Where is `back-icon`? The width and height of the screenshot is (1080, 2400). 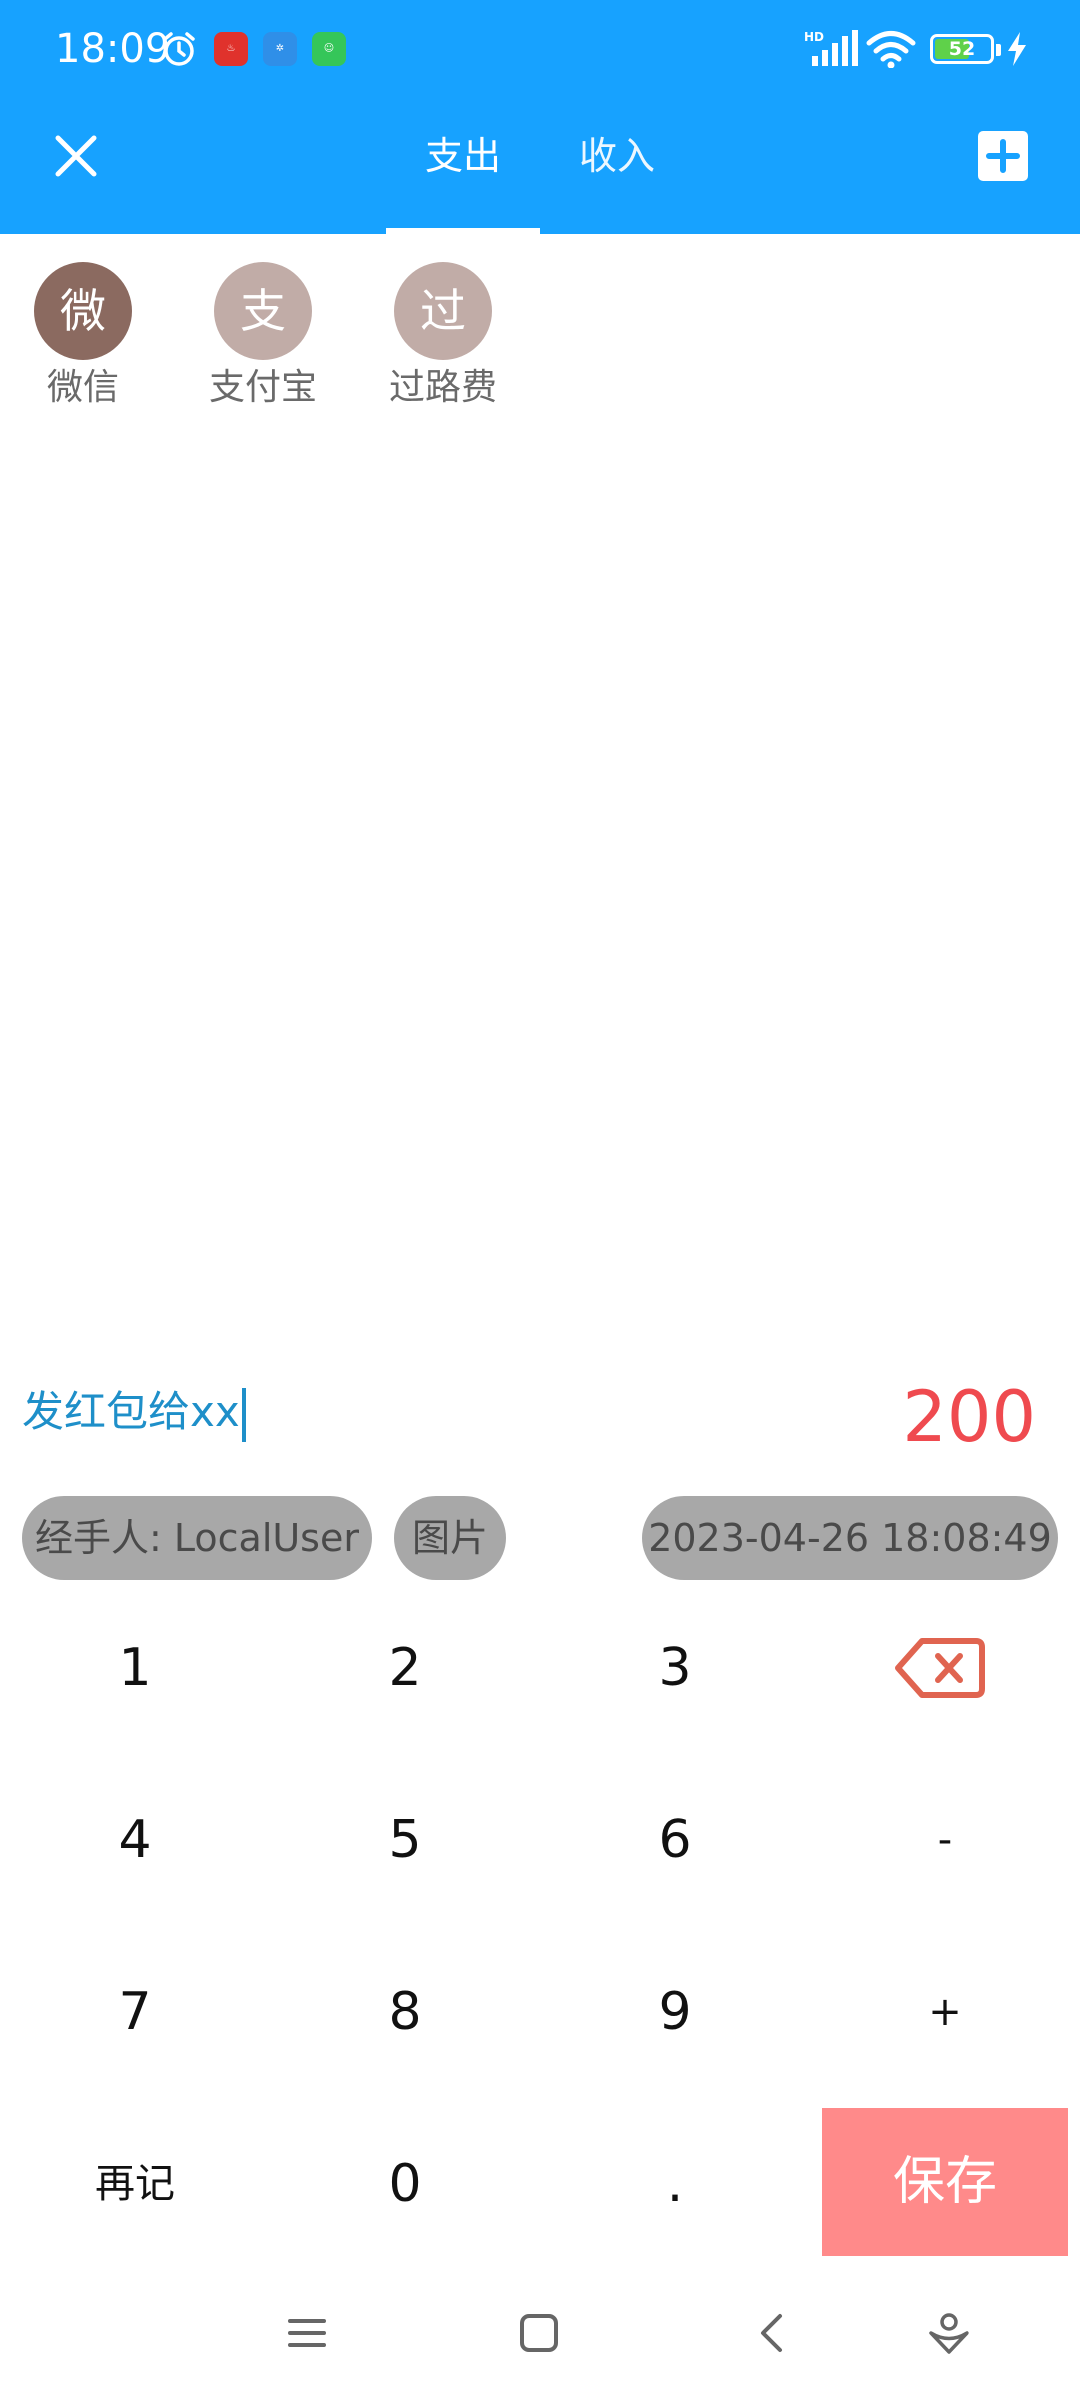 back-icon is located at coordinates (773, 2333).